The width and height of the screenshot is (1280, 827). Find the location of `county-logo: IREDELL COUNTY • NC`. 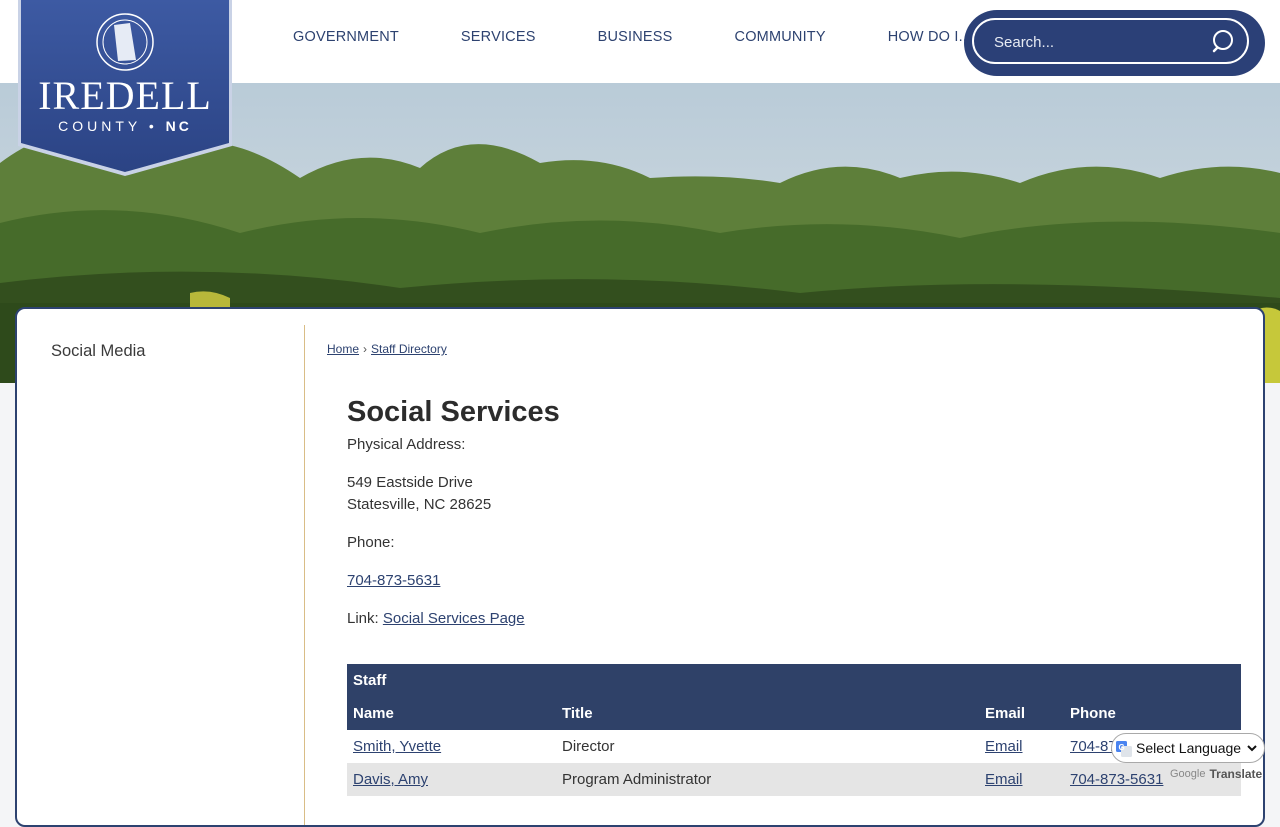

county-logo: IREDELL COUNTY • NC is located at coordinates (125, 88).